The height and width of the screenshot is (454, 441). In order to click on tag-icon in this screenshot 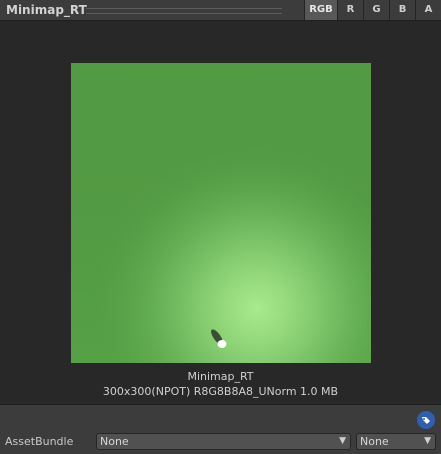, I will do `click(426, 420)`.